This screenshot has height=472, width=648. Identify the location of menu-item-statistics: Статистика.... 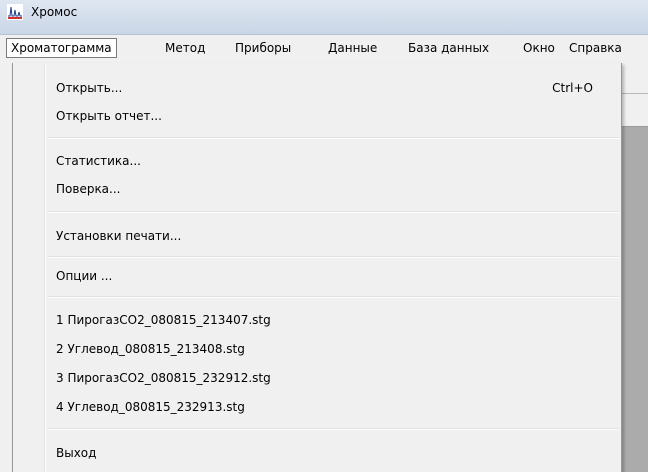
(317, 161).